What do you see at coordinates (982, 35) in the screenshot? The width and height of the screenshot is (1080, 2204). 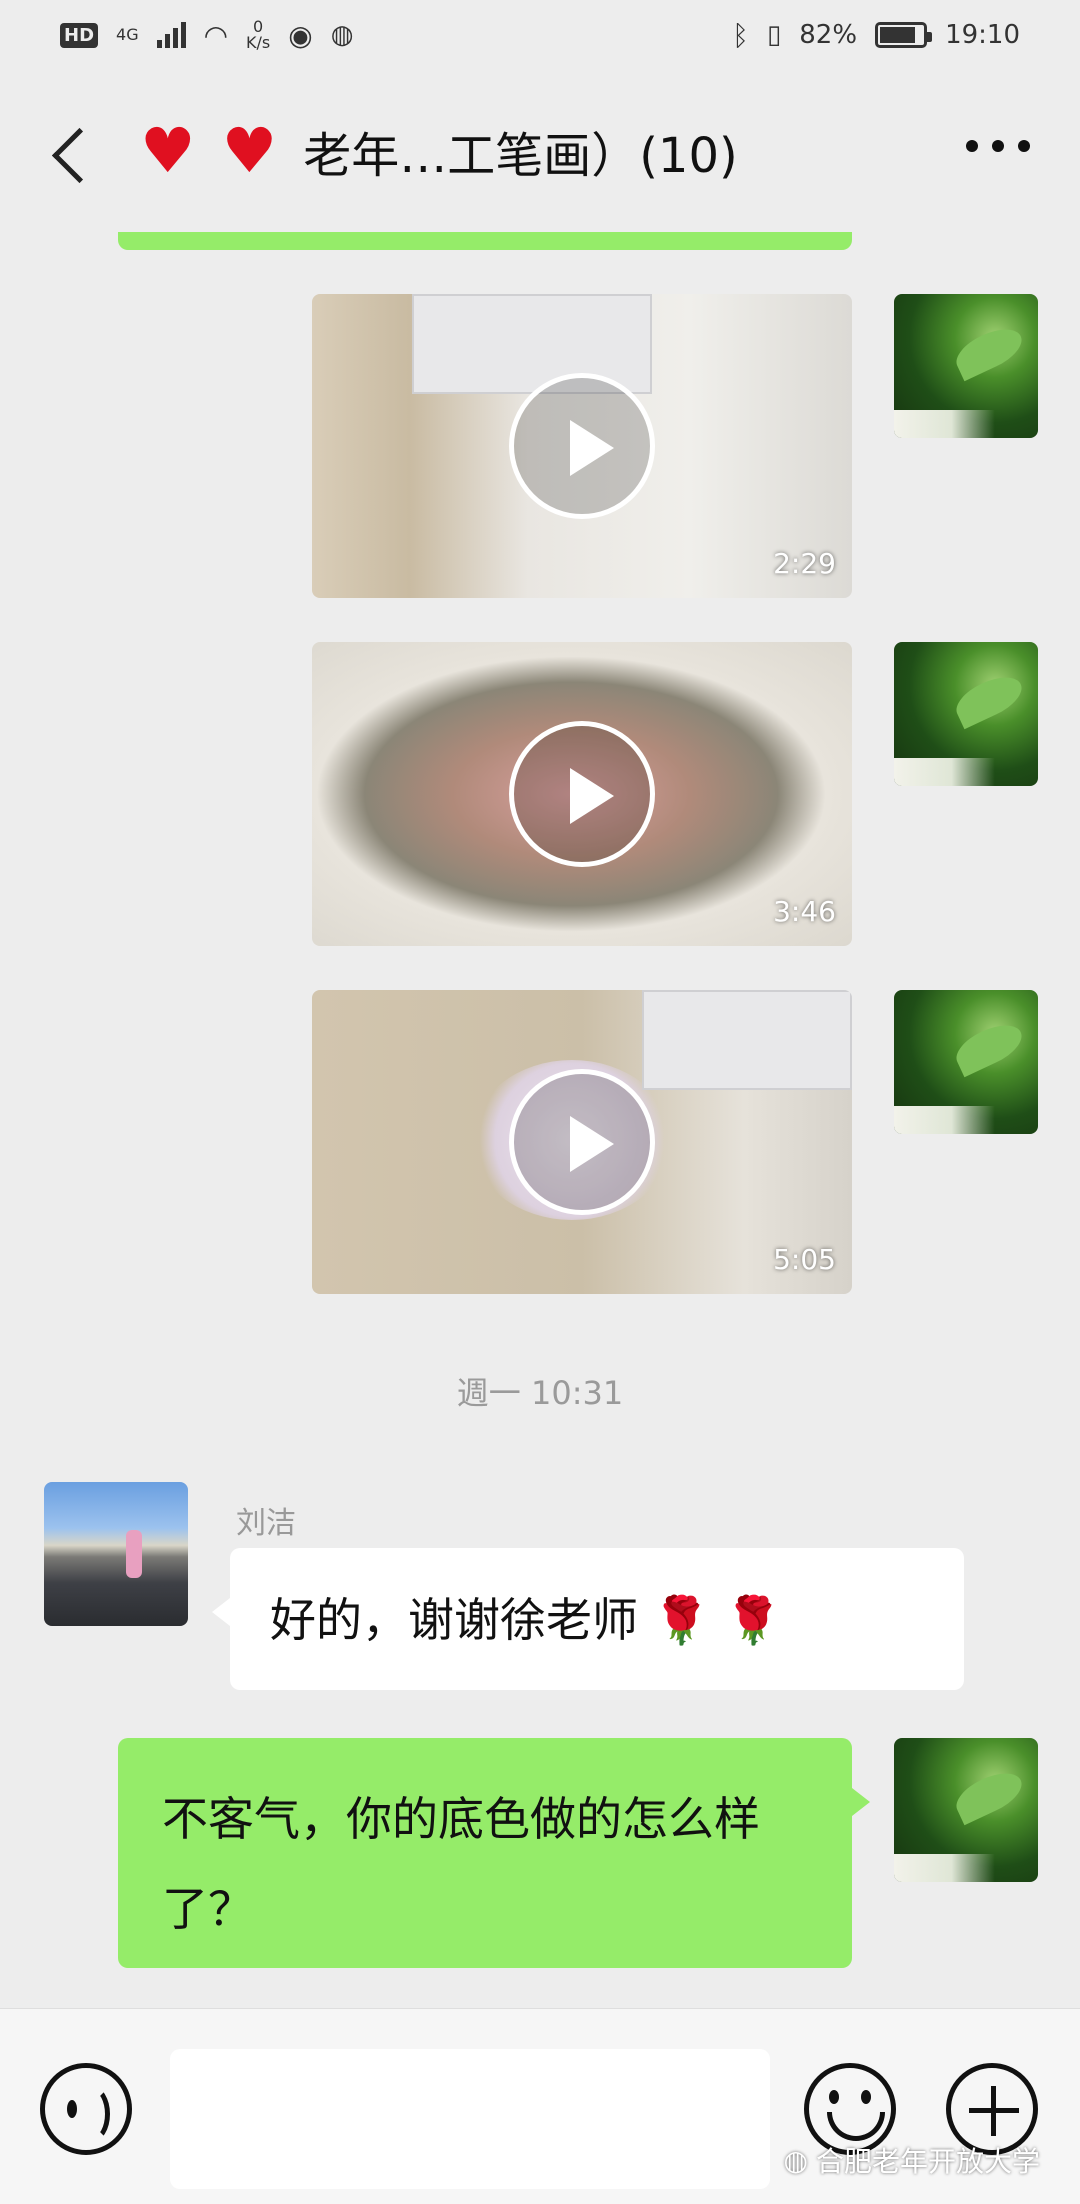 I see `clock: 19:10` at bounding box center [982, 35].